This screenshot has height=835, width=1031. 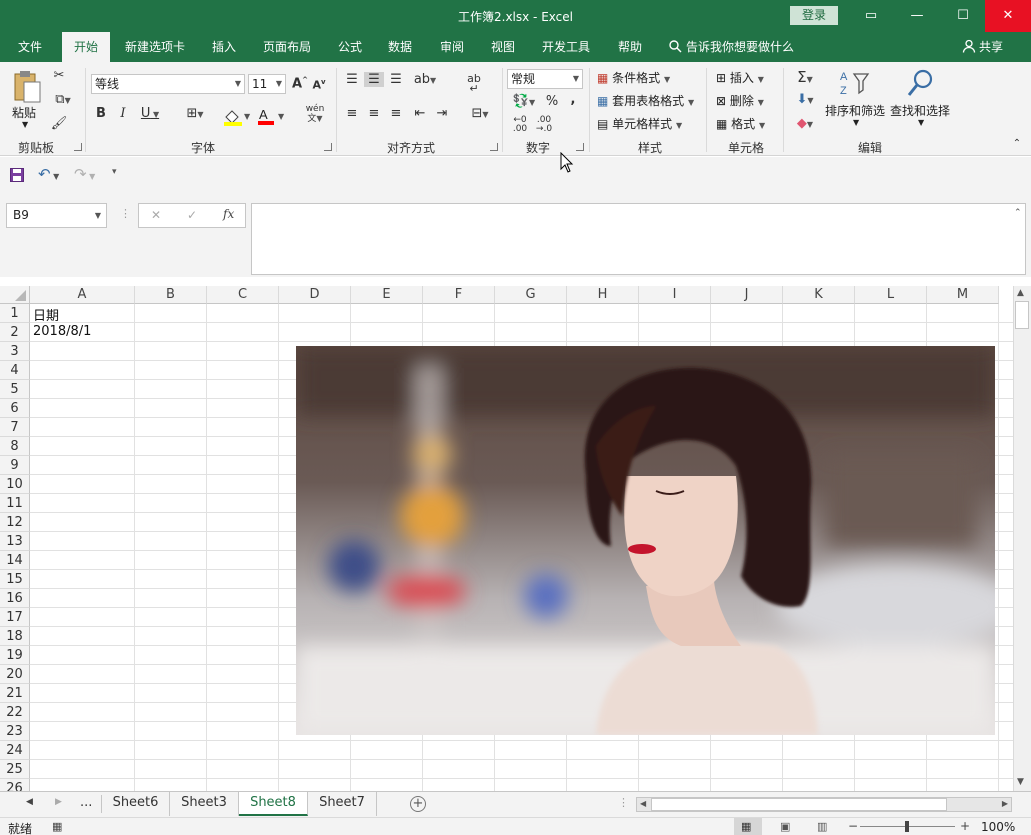 What do you see at coordinates (136, 804) in the screenshot?
I see `sheet-tab-sheet6: Sheet6` at bounding box center [136, 804].